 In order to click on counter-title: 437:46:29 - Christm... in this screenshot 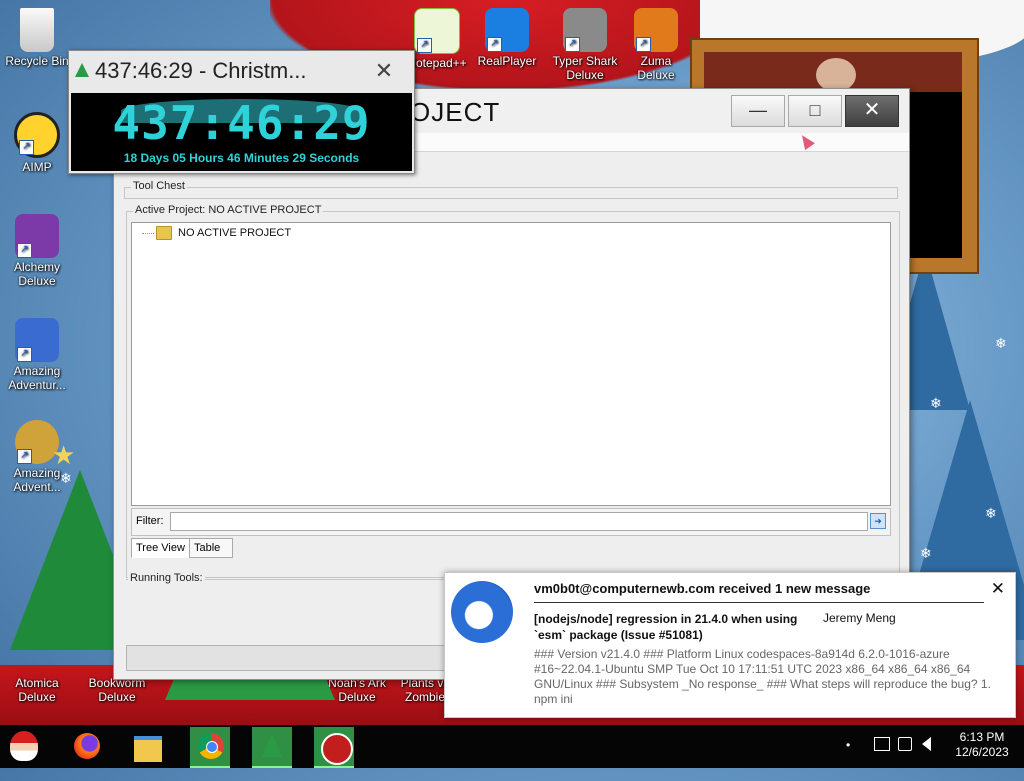, I will do `click(201, 70)`.